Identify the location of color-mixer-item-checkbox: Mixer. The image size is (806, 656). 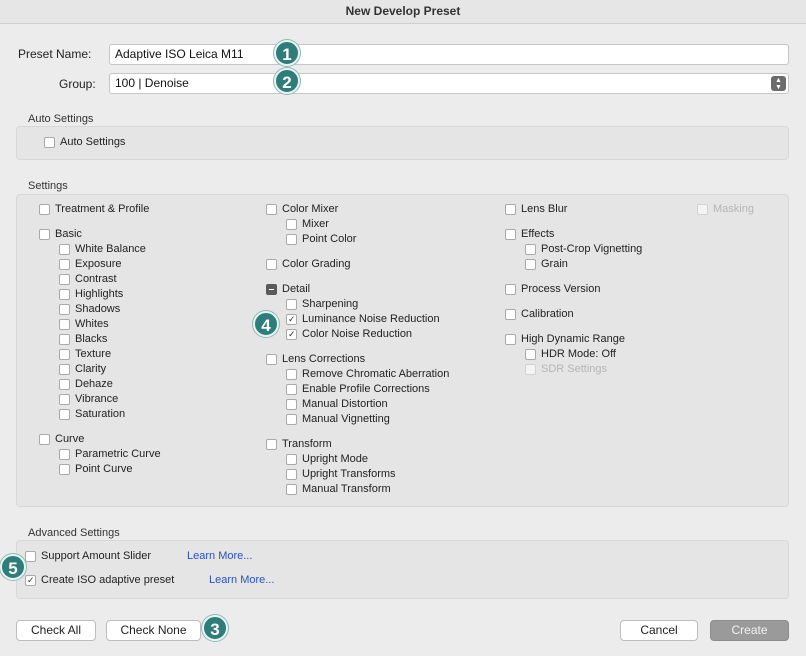
(307, 224).